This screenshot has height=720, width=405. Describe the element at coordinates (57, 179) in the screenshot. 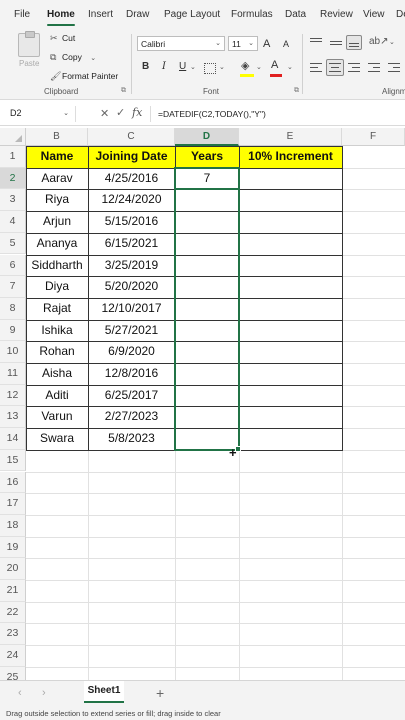

I see `table-cell: Aarav` at that location.